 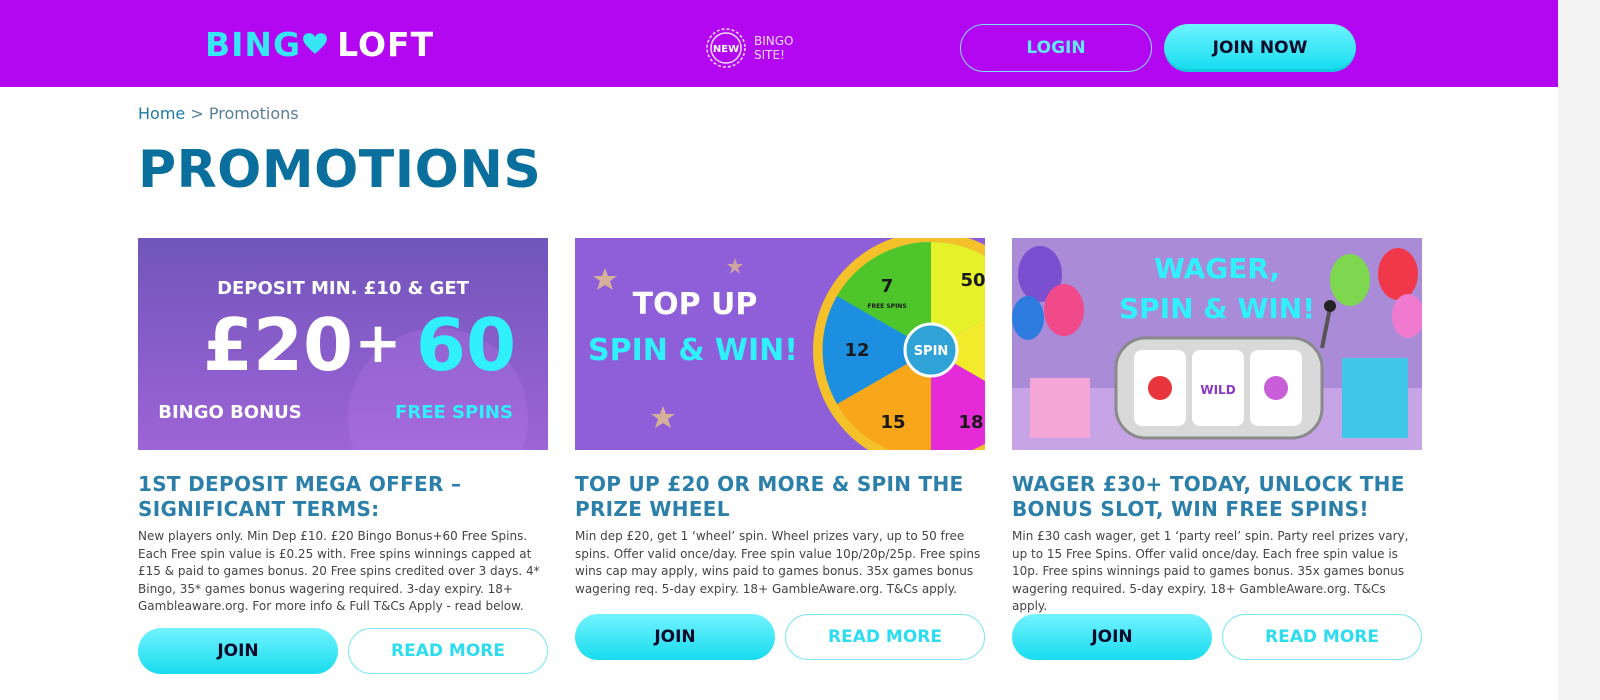 I want to click on breadcrumb: Home > Promotions, so click(x=218, y=113).